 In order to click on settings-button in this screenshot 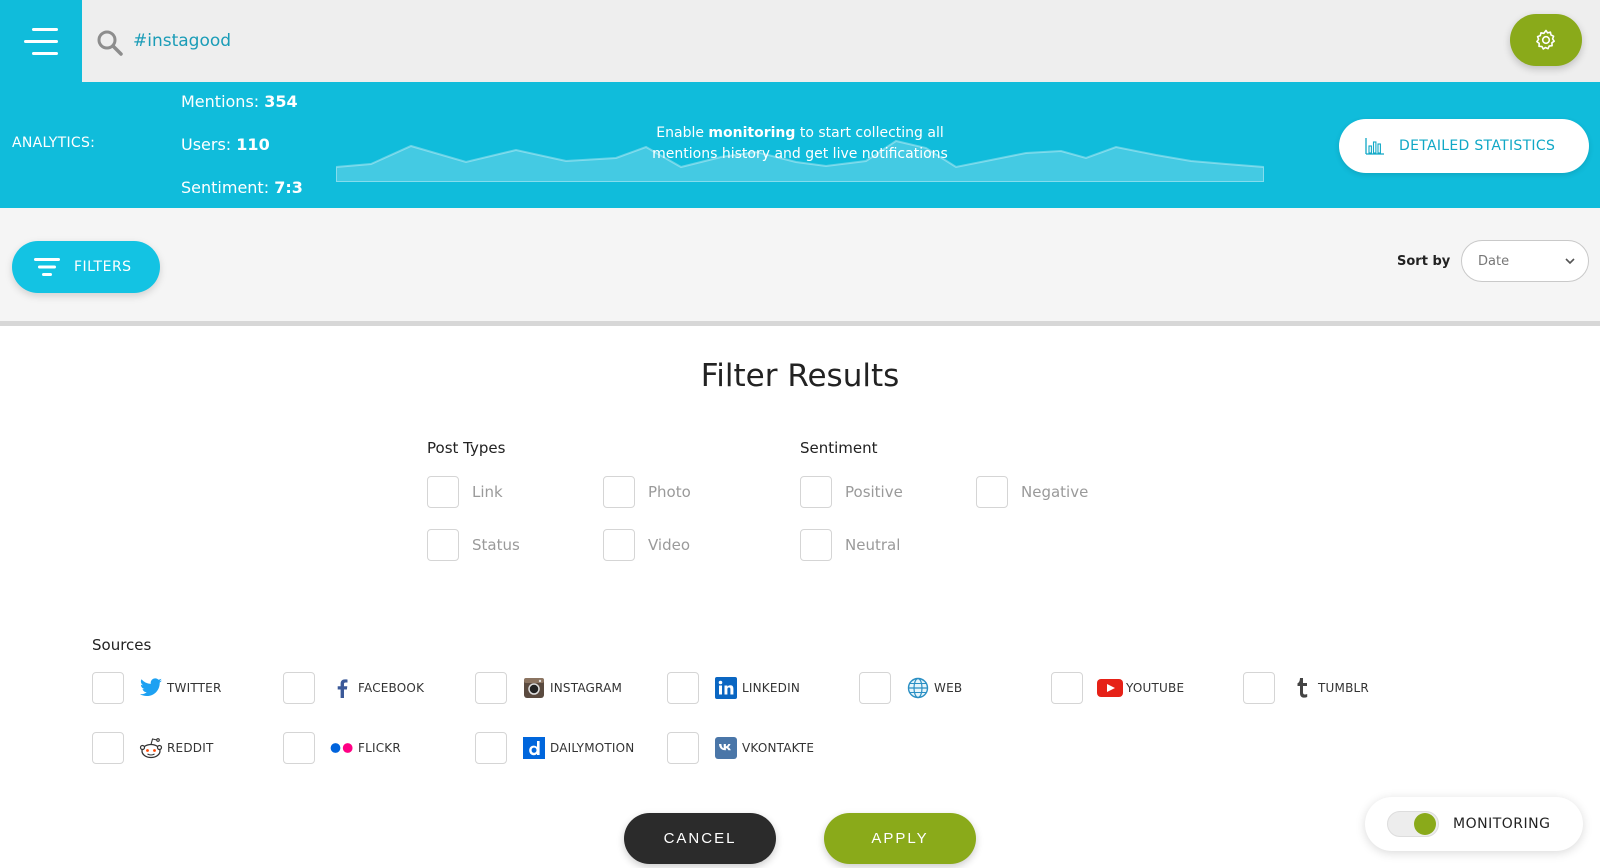, I will do `click(1546, 40)`.